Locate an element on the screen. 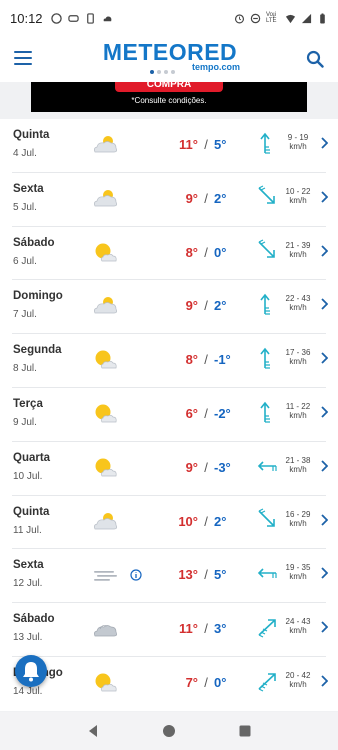  wind-speed-value: 10 - 22 is located at coordinates (298, 191).